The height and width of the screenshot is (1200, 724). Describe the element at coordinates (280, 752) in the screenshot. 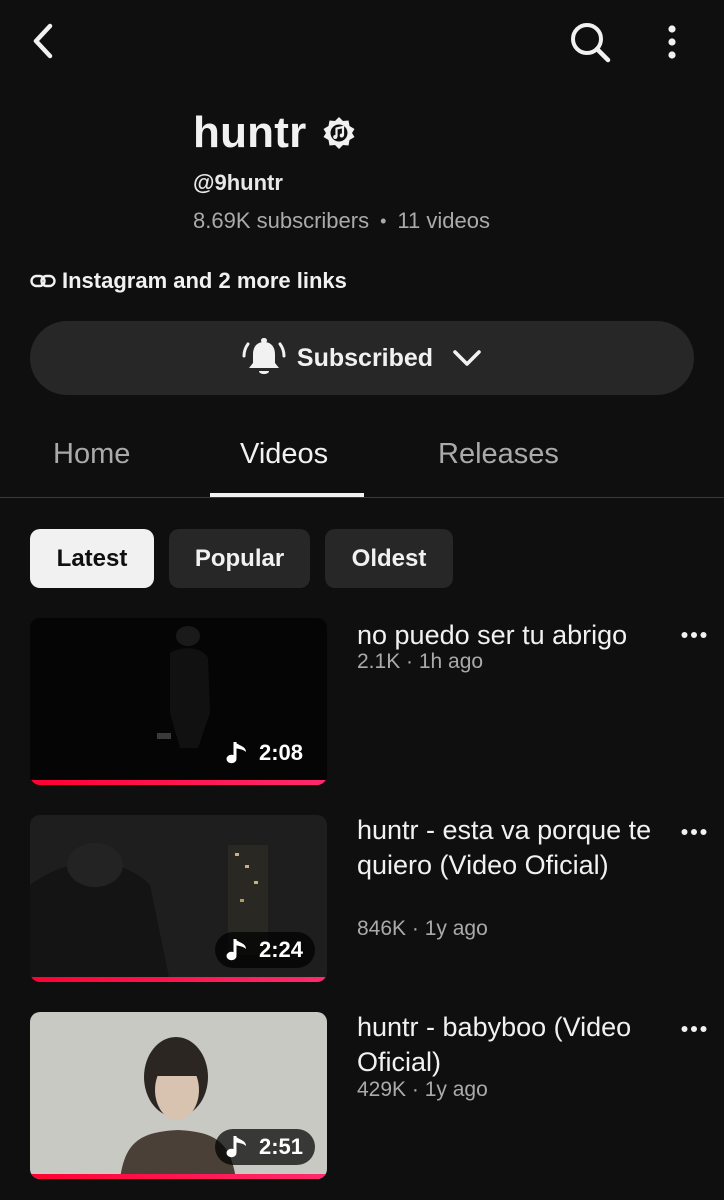

I see `video-duration-text: 2:08` at that location.